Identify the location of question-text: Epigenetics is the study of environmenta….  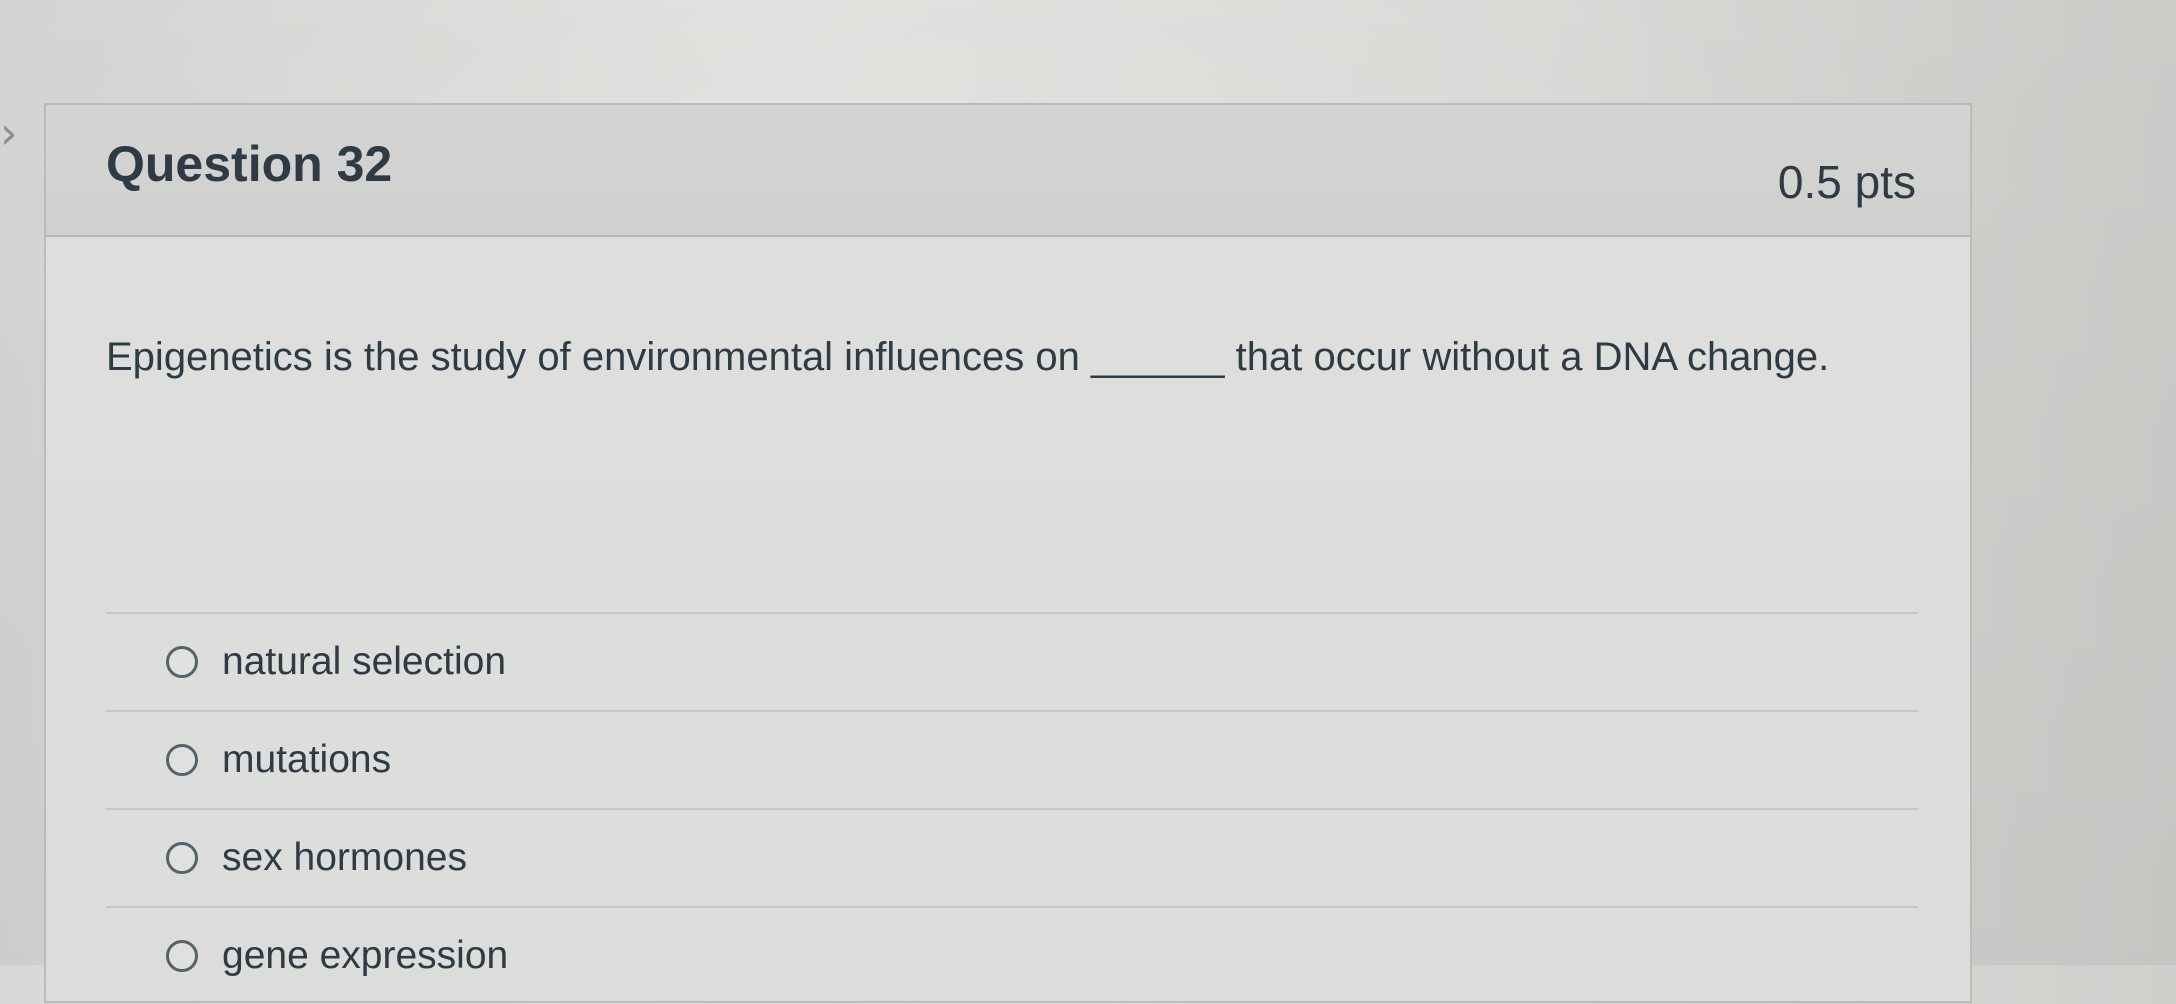
(968, 357).